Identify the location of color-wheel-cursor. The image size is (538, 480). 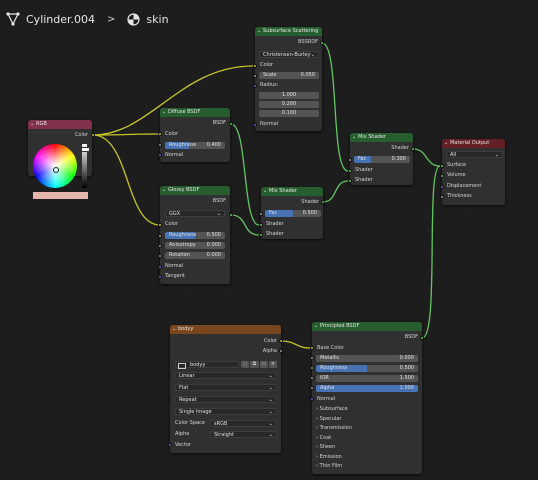
(56, 170).